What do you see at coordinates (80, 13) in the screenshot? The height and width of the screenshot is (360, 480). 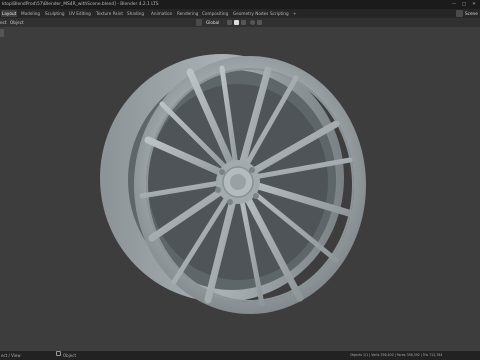 I see `tab-uv-editing: UV Editing` at bounding box center [80, 13].